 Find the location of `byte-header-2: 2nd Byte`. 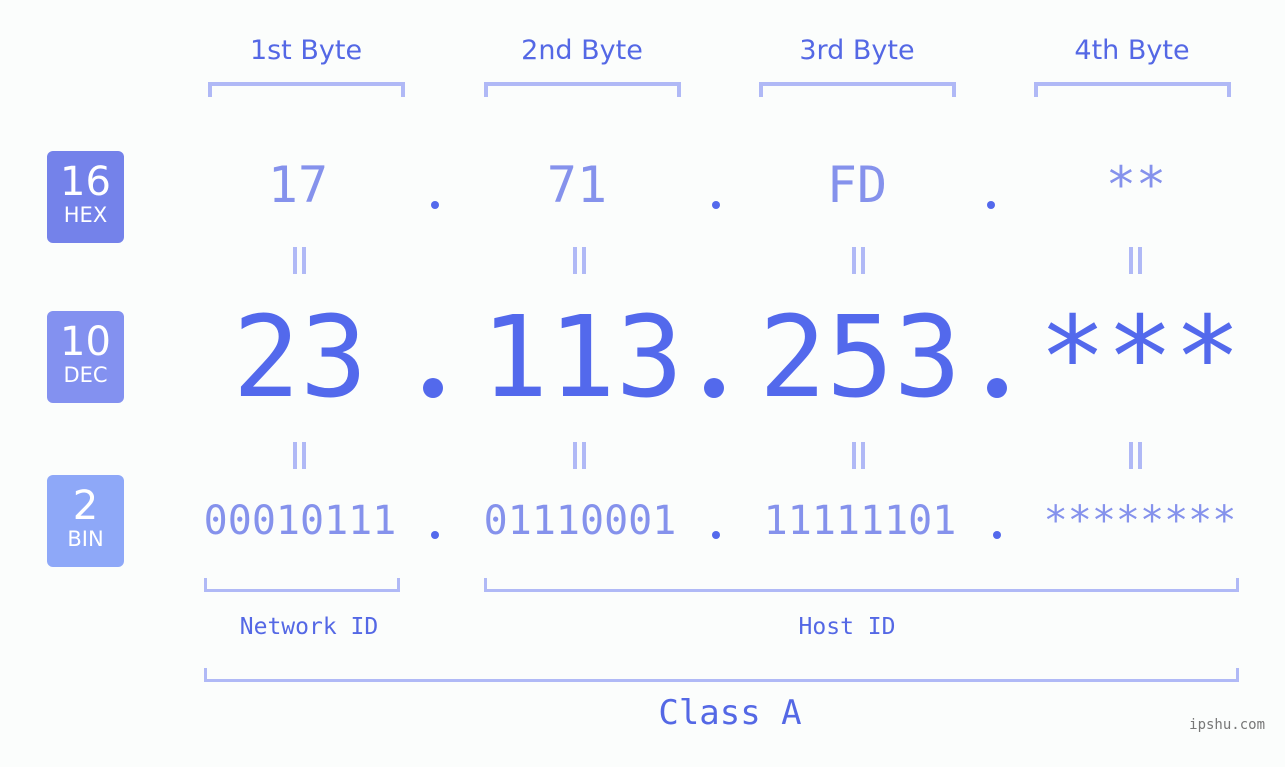

byte-header-2: 2nd Byte is located at coordinates (582, 50).